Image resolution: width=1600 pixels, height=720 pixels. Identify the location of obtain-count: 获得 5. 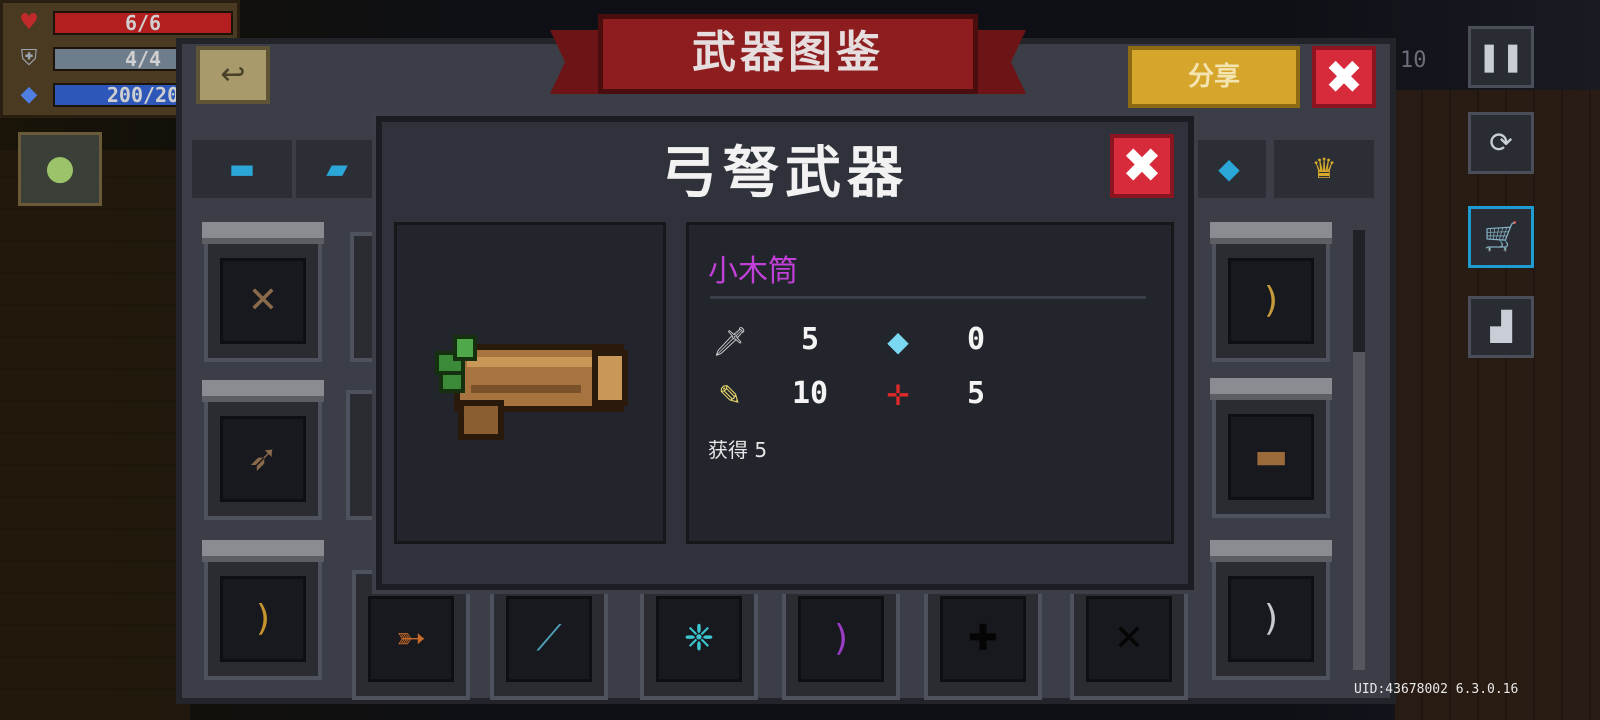
(738, 450).